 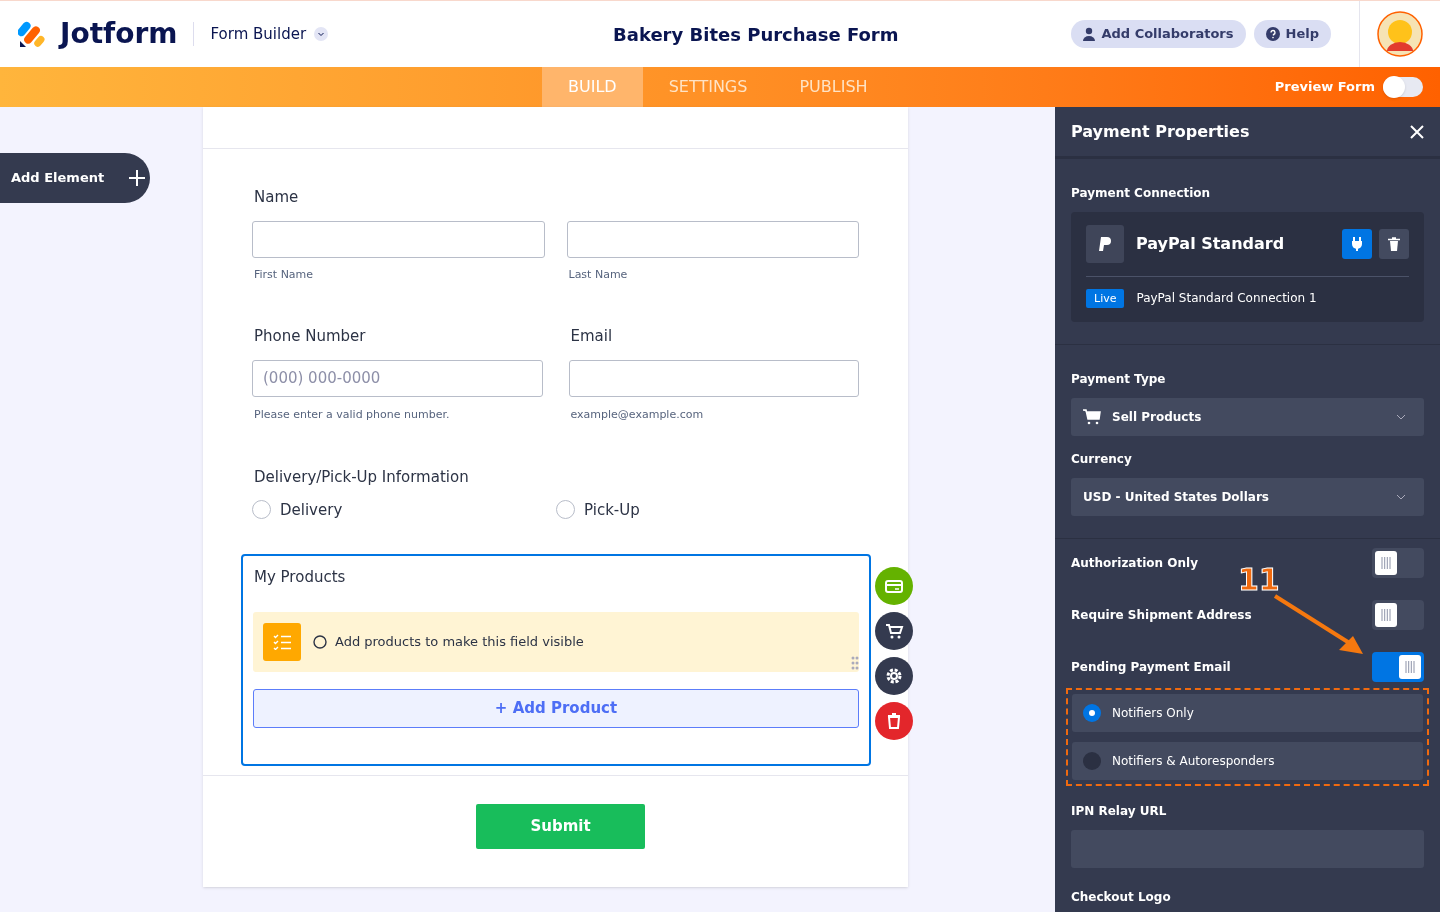 I want to click on preview-form-label: Preview Form, so click(x=1324, y=87).